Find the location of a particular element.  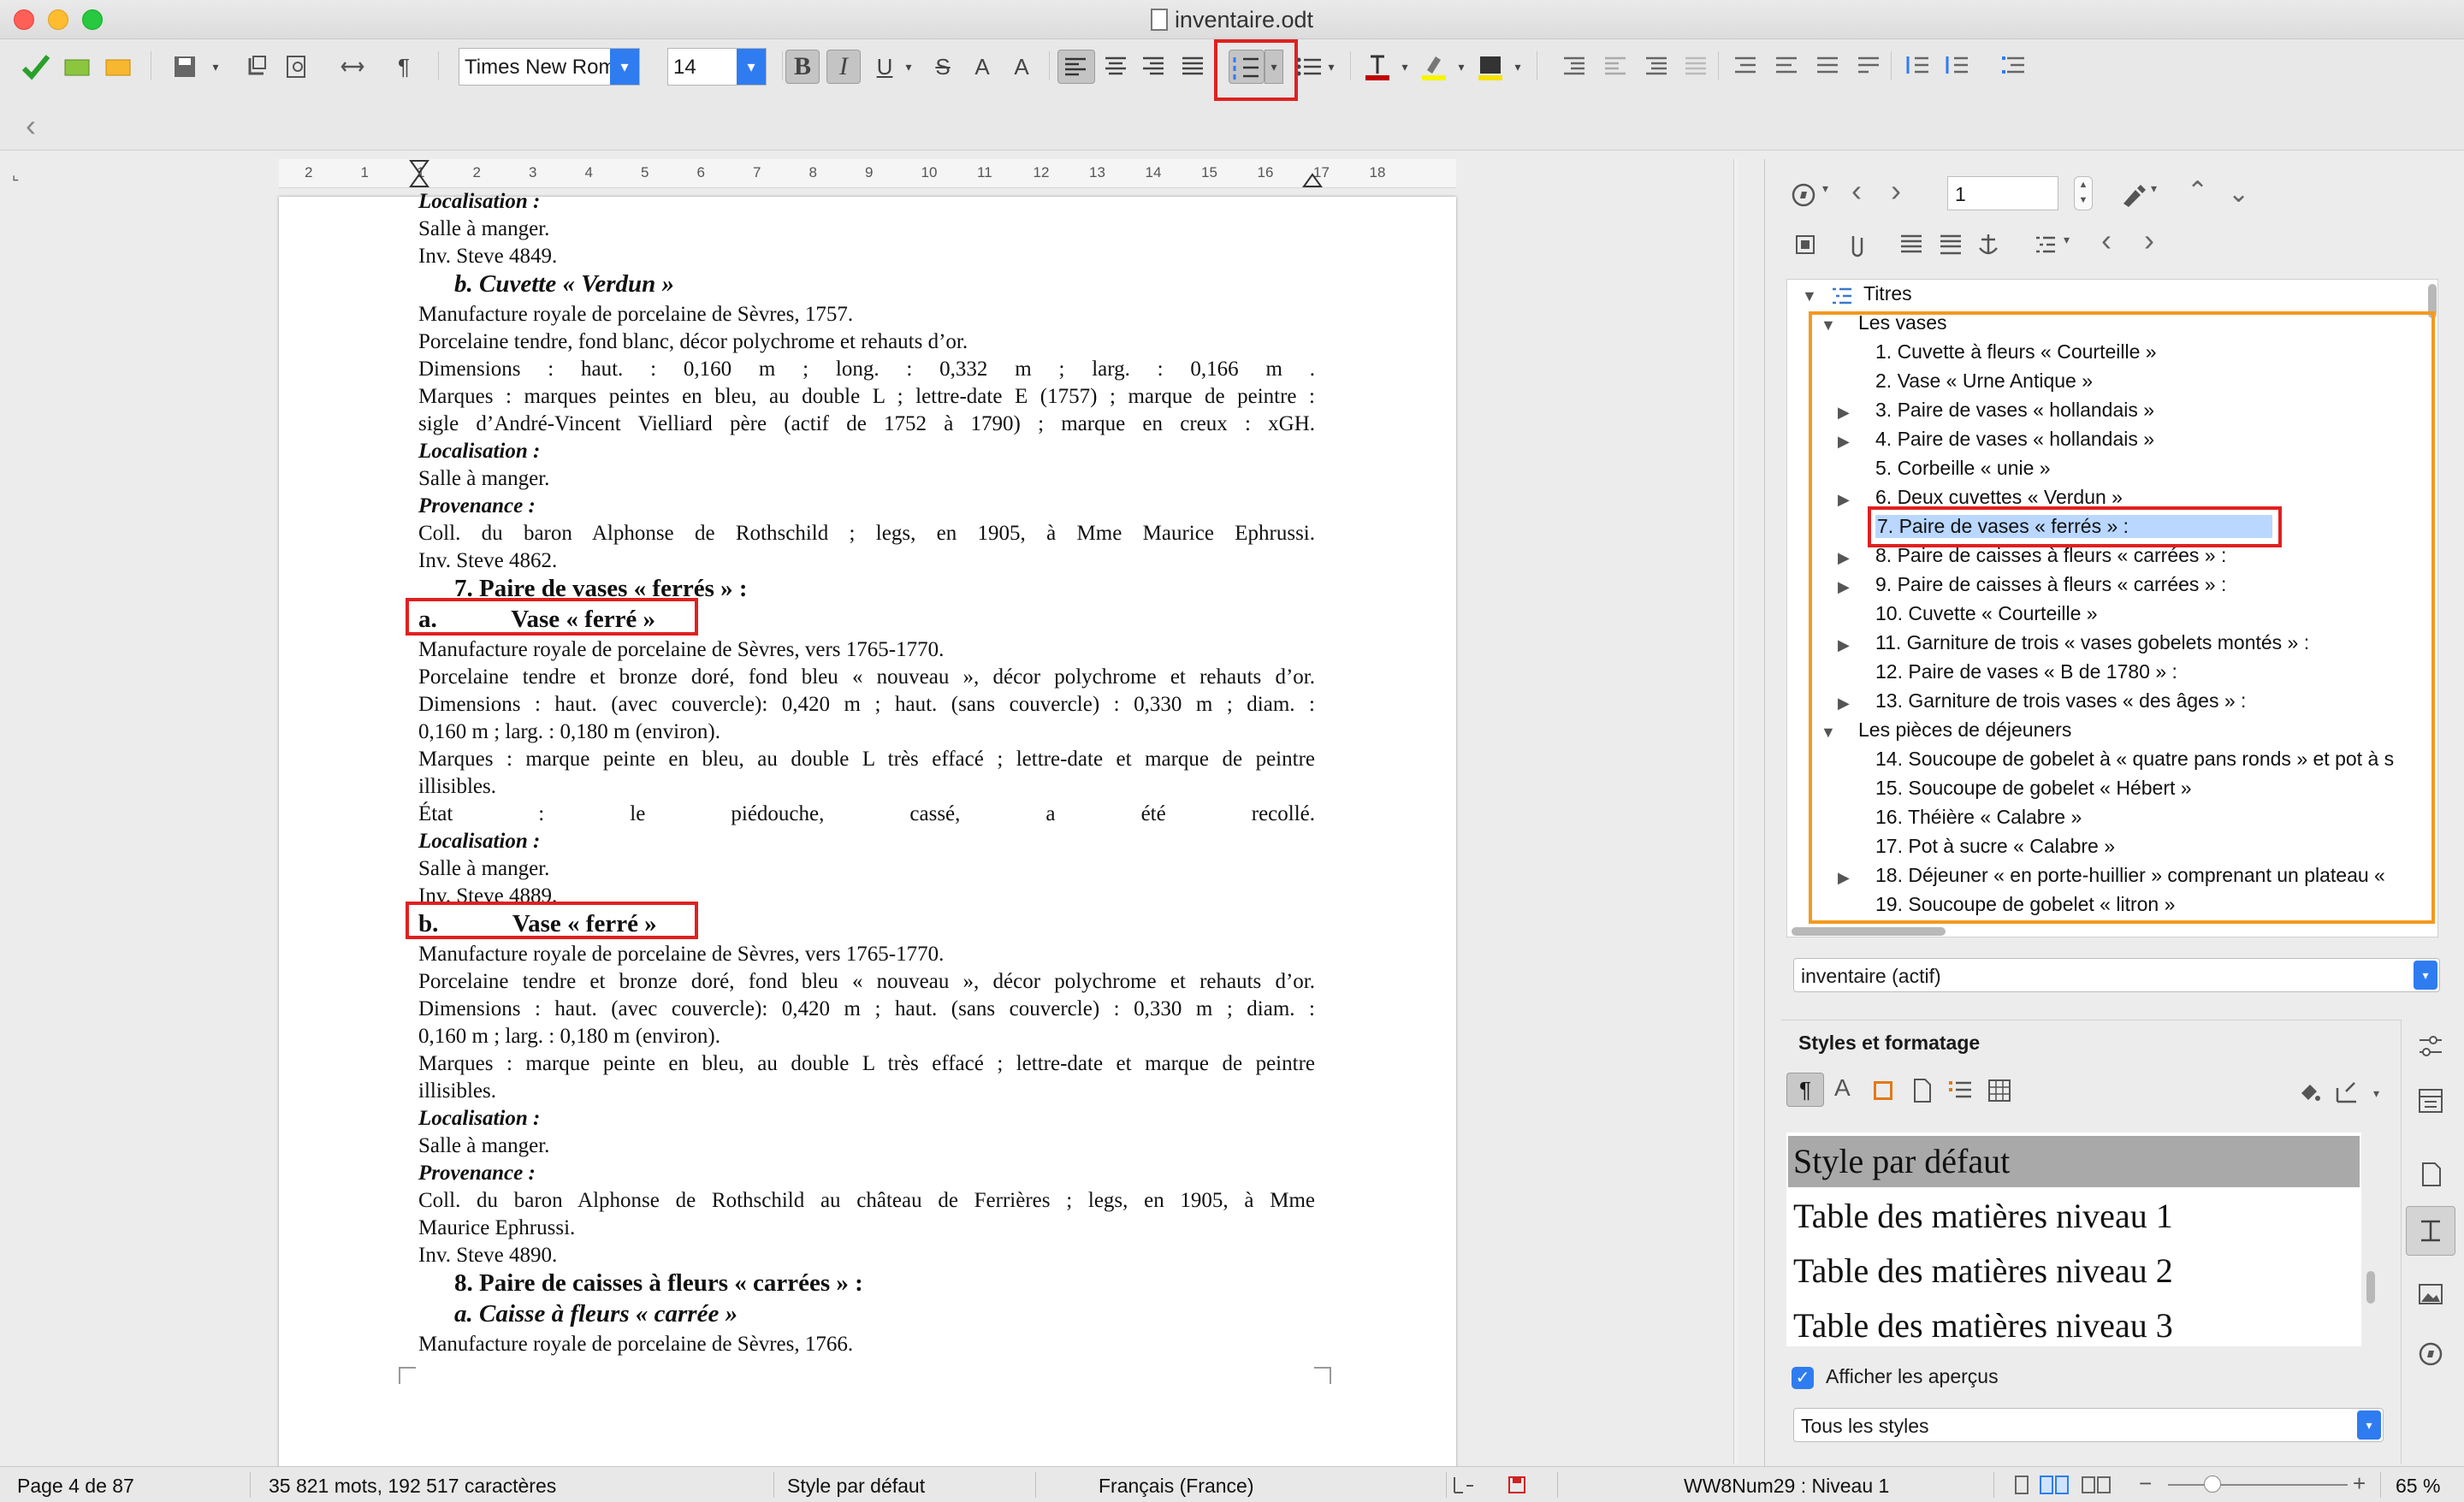

find-icon is located at coordinates (298, 67).